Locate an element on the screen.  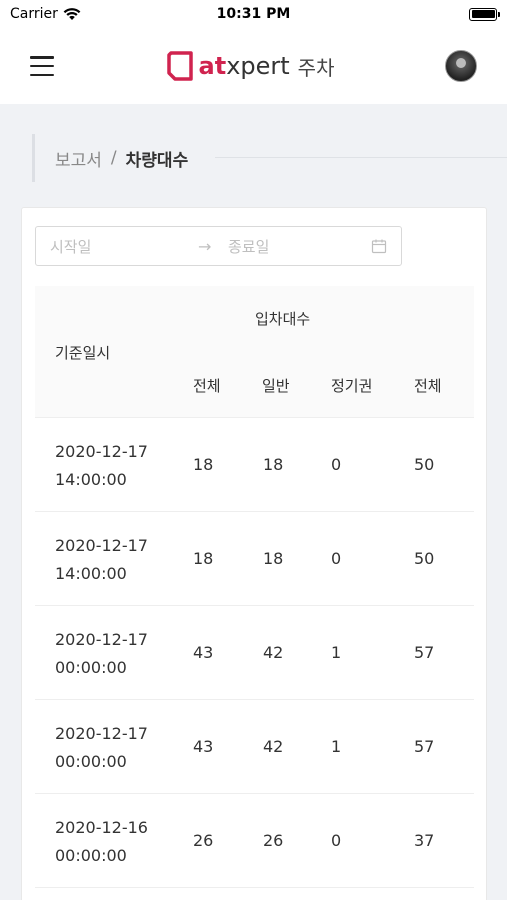
wifi-icon is located at coordinates (72, 13).